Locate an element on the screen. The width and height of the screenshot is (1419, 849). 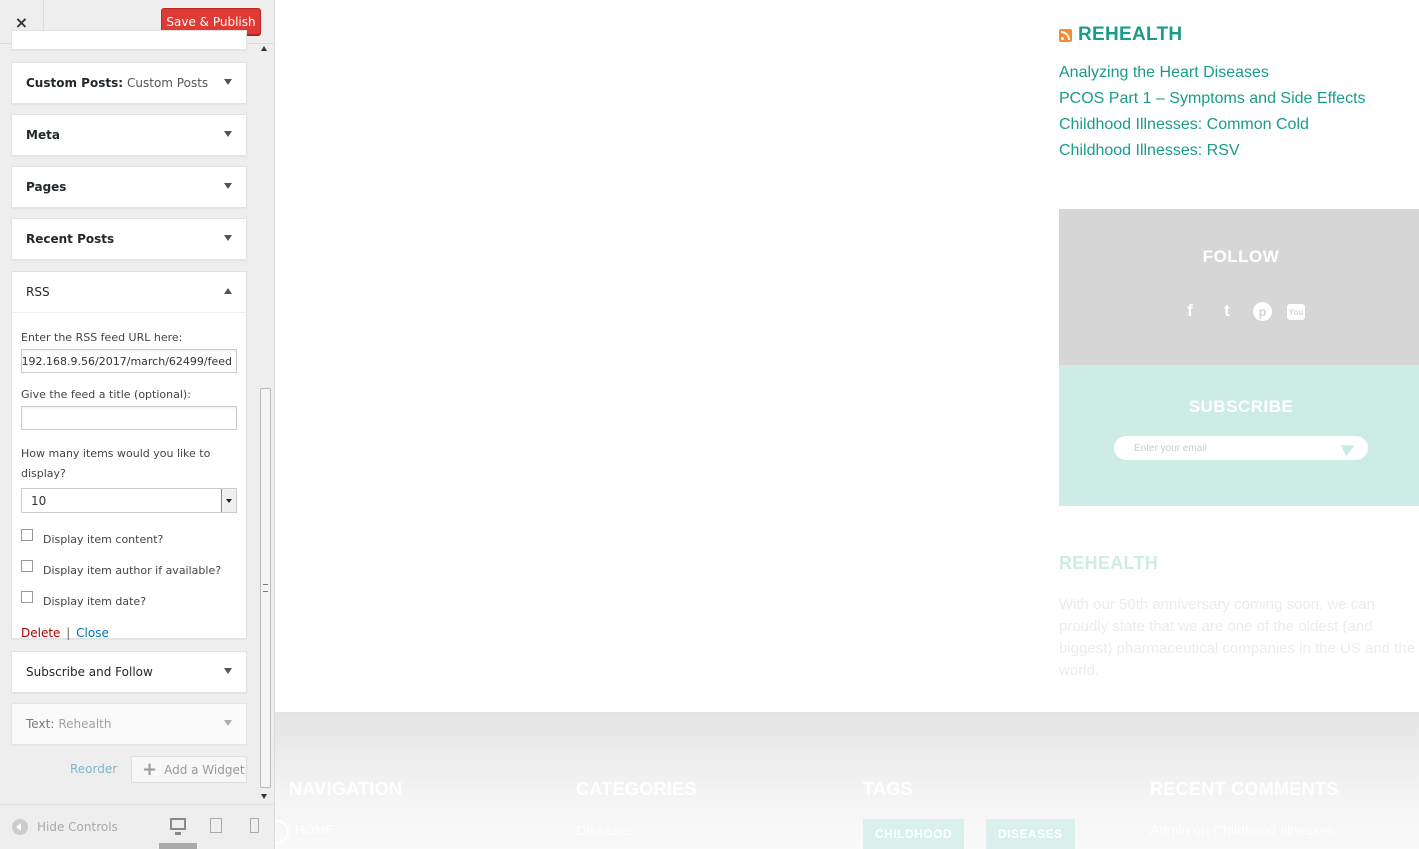
email-input: Enter your email is located at coordinates (1241, 448).